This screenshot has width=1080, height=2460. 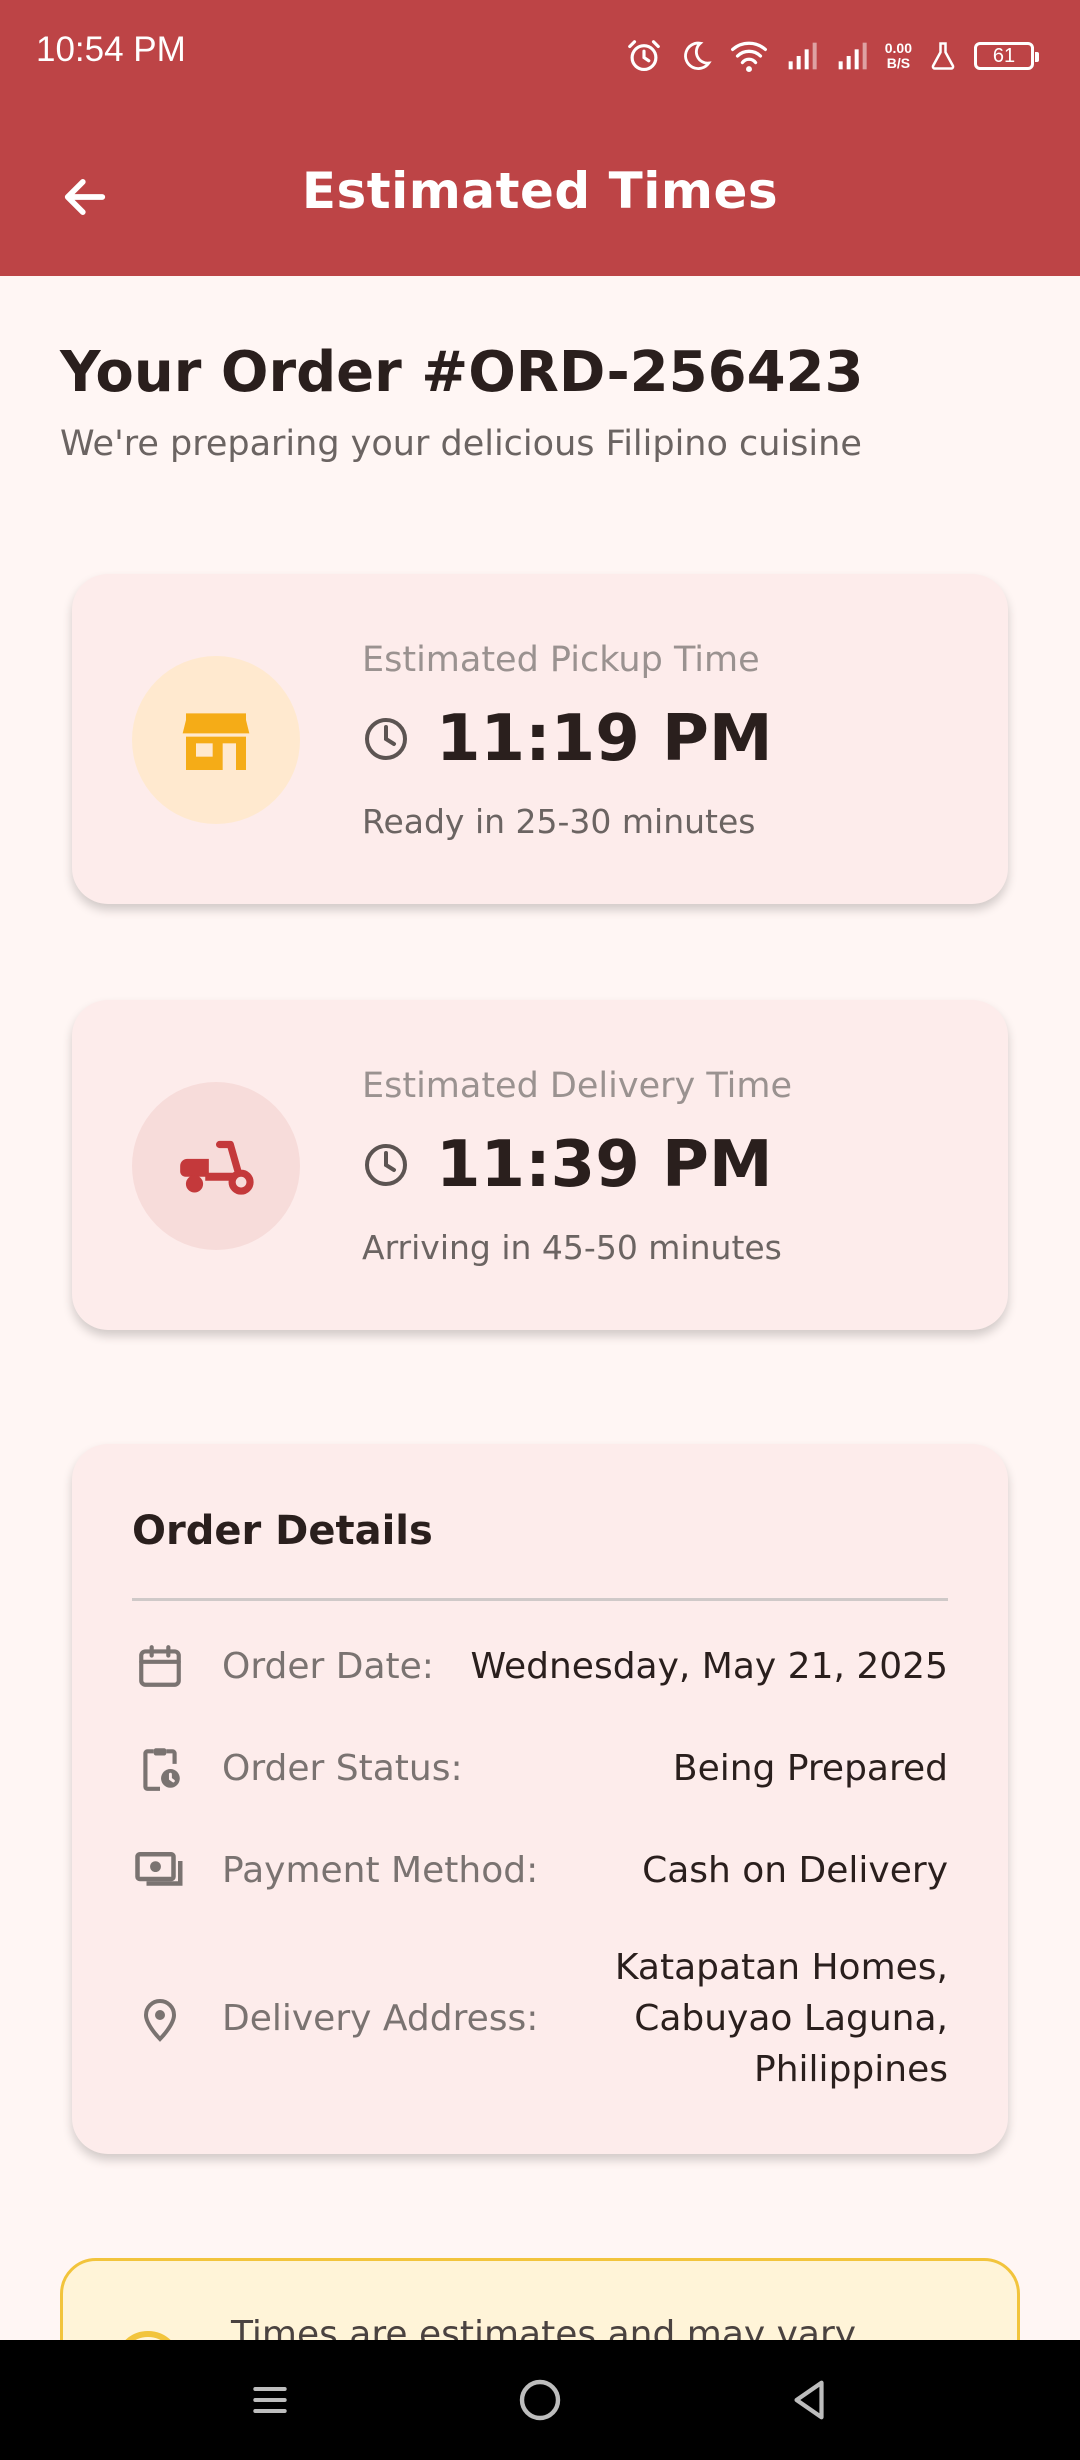 I want to click on delivery-time: 11:39 PM, so click(x=604, y=1165).